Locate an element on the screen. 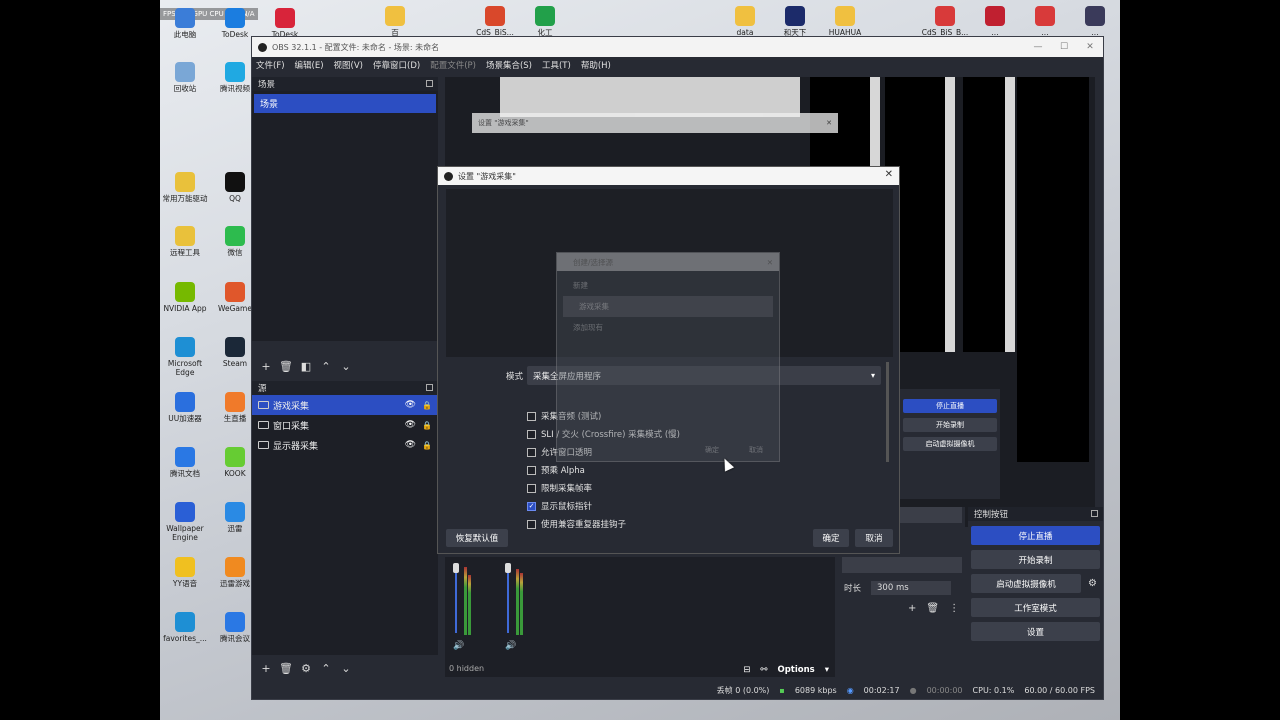  desktop-icon: 百 is located at coordinates (395, 21).